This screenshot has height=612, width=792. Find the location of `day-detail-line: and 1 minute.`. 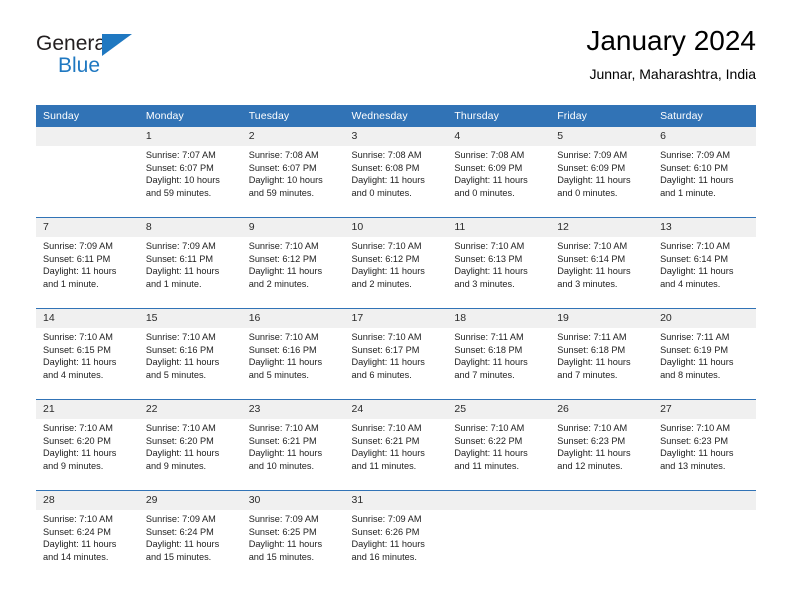

day-detail-line: and 1 minute. is located at coordinates (173, 283).